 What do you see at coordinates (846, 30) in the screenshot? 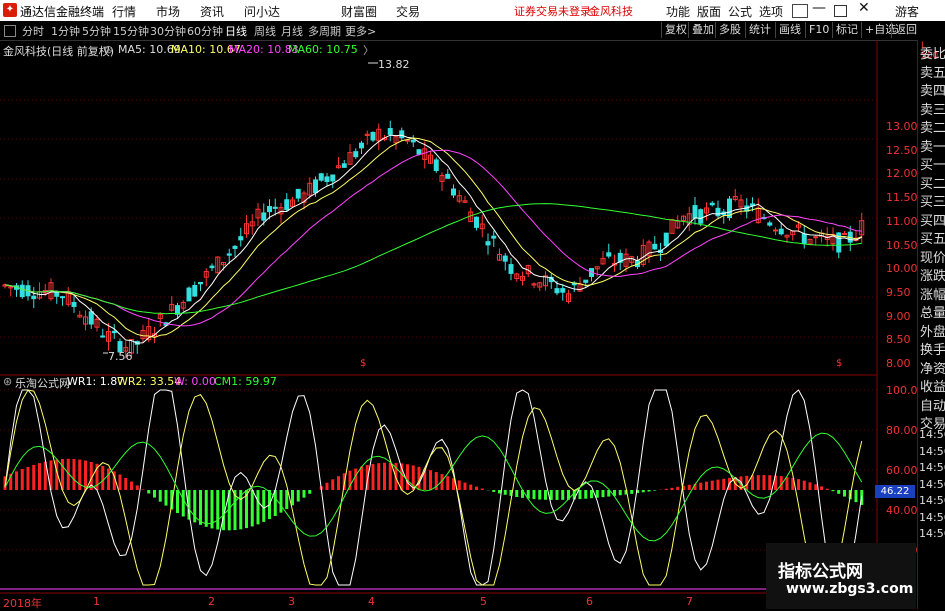
I see `mark-button: 标记` at bounding box center [846, 30].